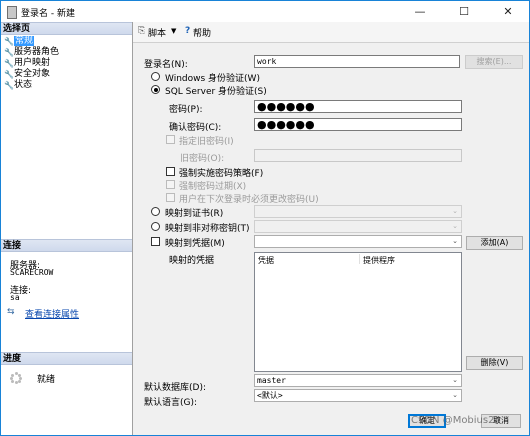 This screenshot has height=436, width=530. Describe the element at coordinates (270, 395) in the screenshot. I see `default-language-value: <默认>` at that location.